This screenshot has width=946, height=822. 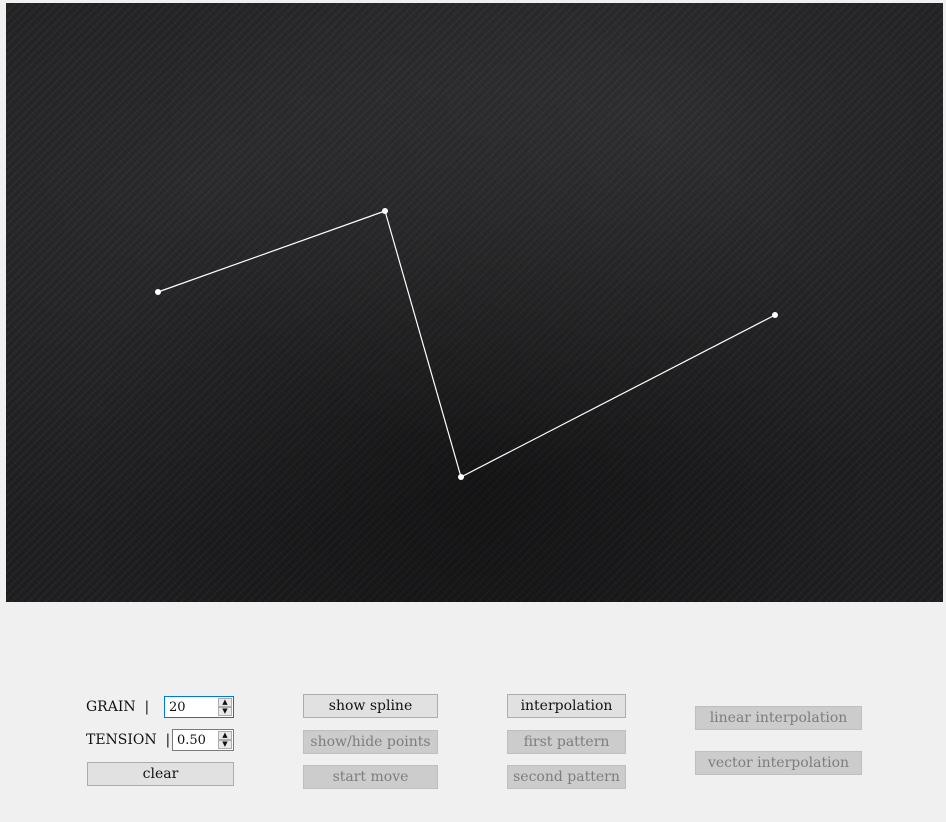 I want to click on grain-down-arrow-icon: ▼, so click(x=225, y=711).